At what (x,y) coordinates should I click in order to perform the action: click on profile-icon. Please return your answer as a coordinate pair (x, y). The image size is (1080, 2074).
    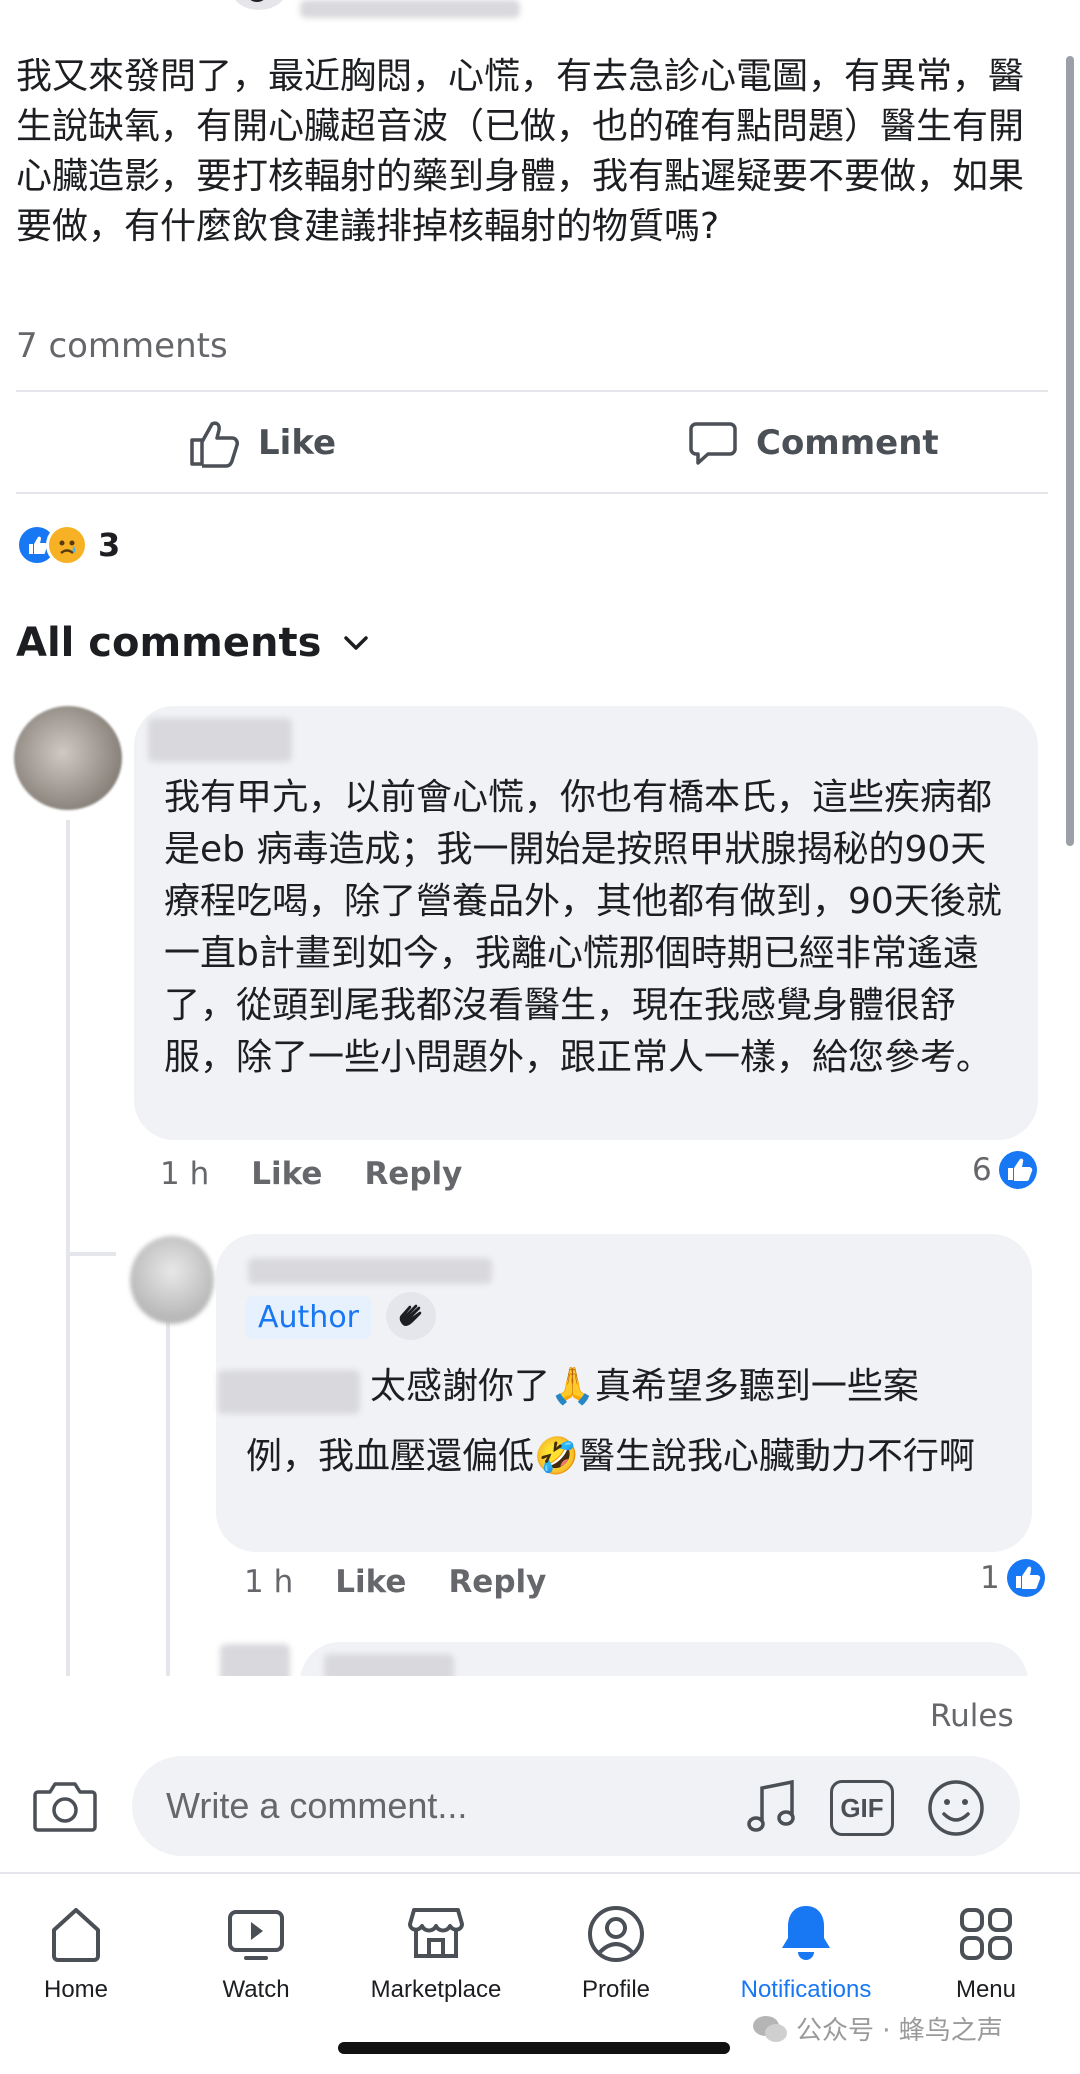
    Looking at the image, I should click on (616, 1934).